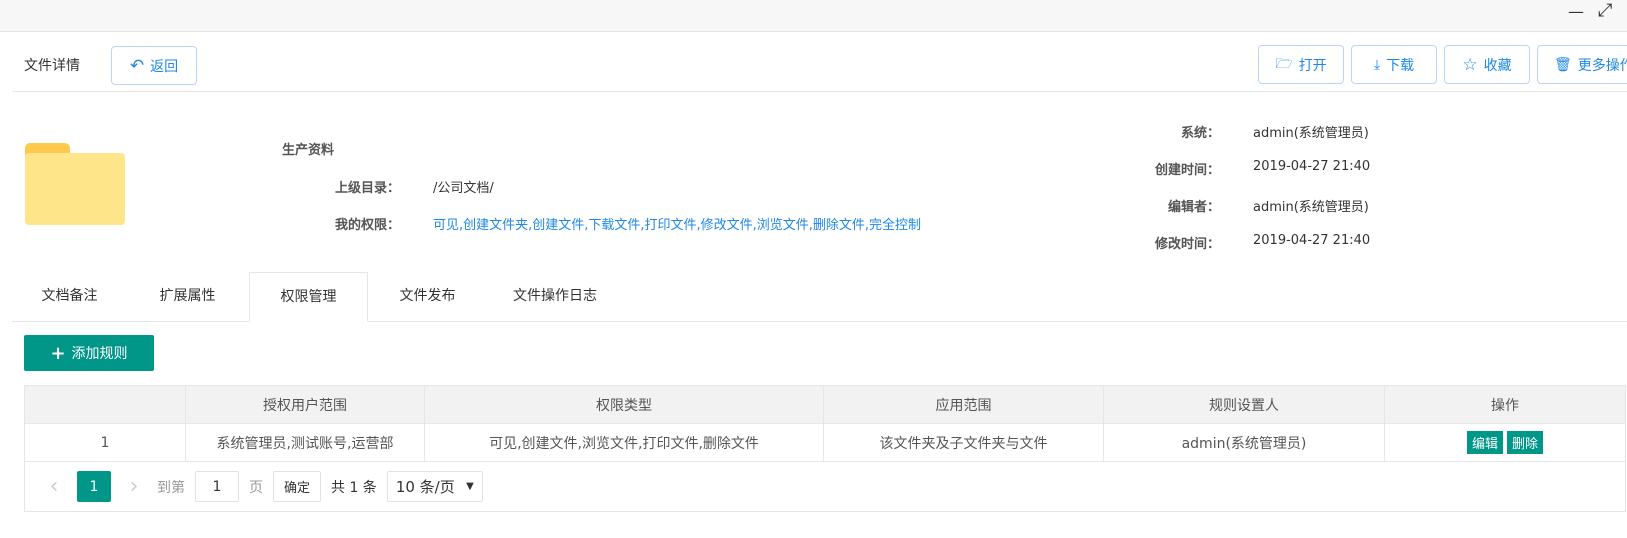 Image resolution: width=1627 pixels, height=538 pixels. Describe the element at coordinates (187, 297) in the screenshot. I see `tab-extended-attributes: 扩展属性` at that location.